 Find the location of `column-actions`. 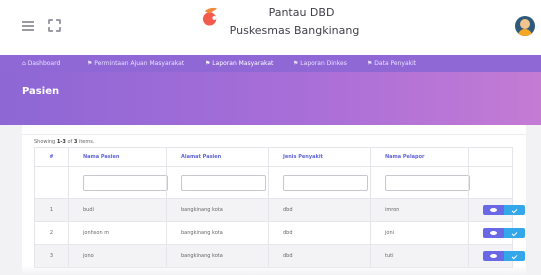

column-actions is located at coordinates (490, 157).